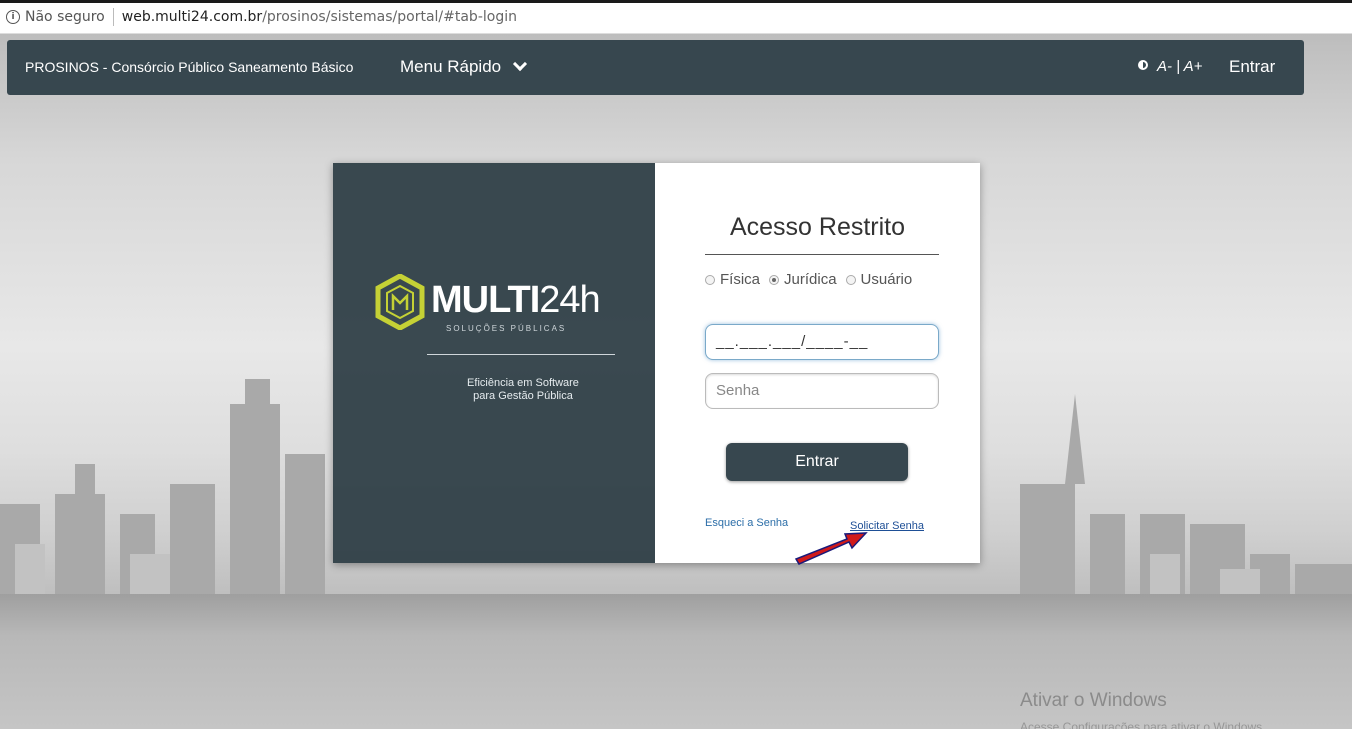  Describe the element at coordinates (810, 279) in the screenshot. I see `radio-juridica-label: Jurídica` at that location.